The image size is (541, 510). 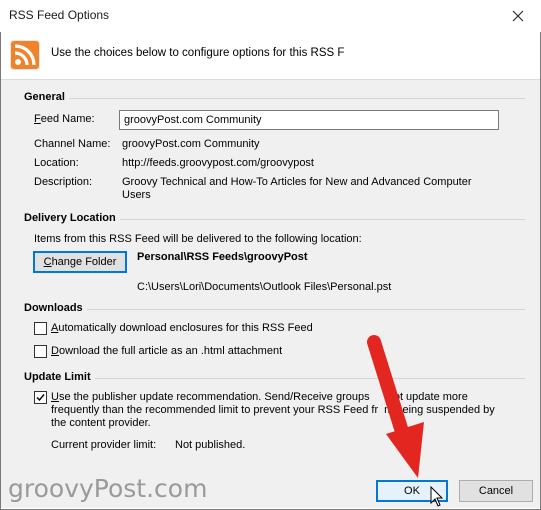 I want to click on channel-name-label: Channel Name:, so click(x=72, y=144).